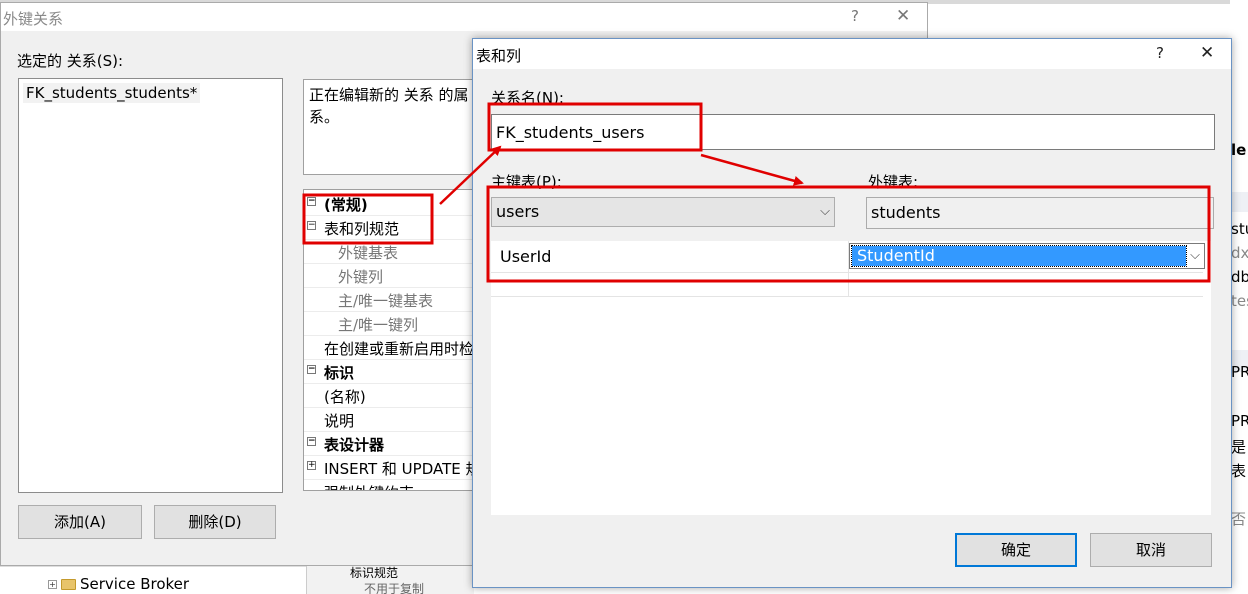  What do you see at coordinates (1239, 202) in the screenshot?
I see `right-band` at bounding box center [1239, 202].